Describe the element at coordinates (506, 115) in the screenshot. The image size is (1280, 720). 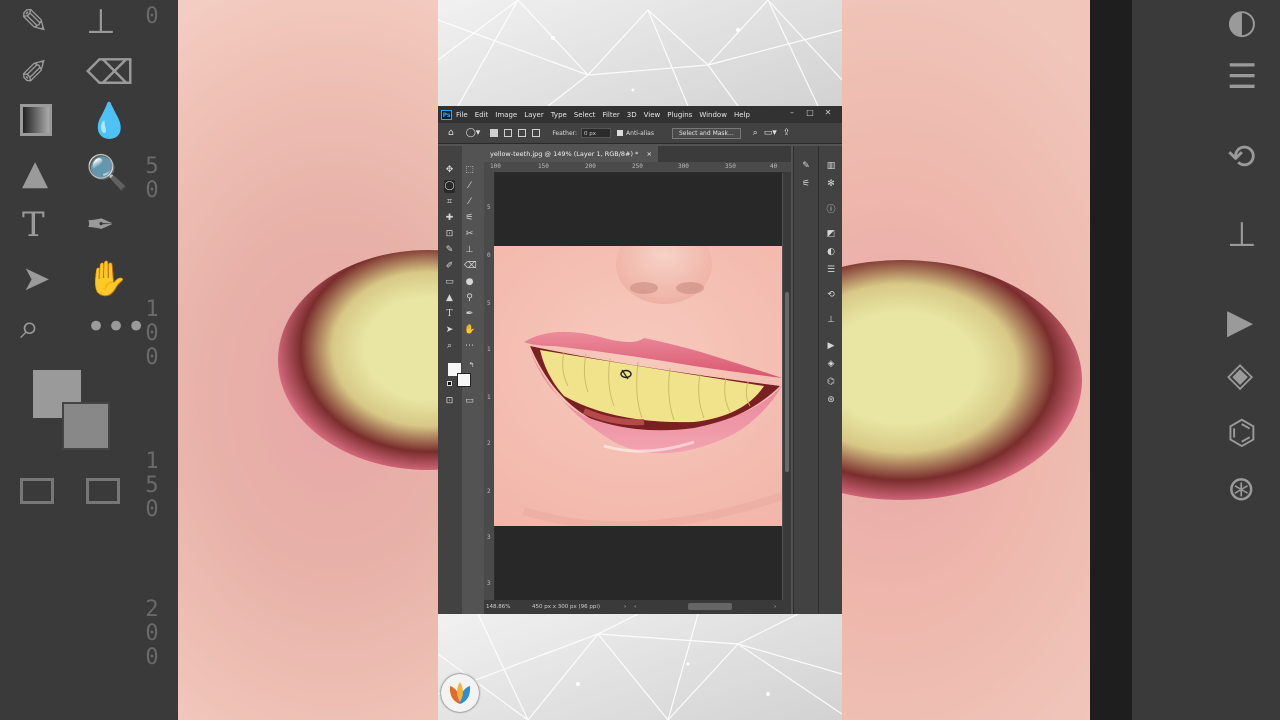
I see `menu-image: Image` at that location.